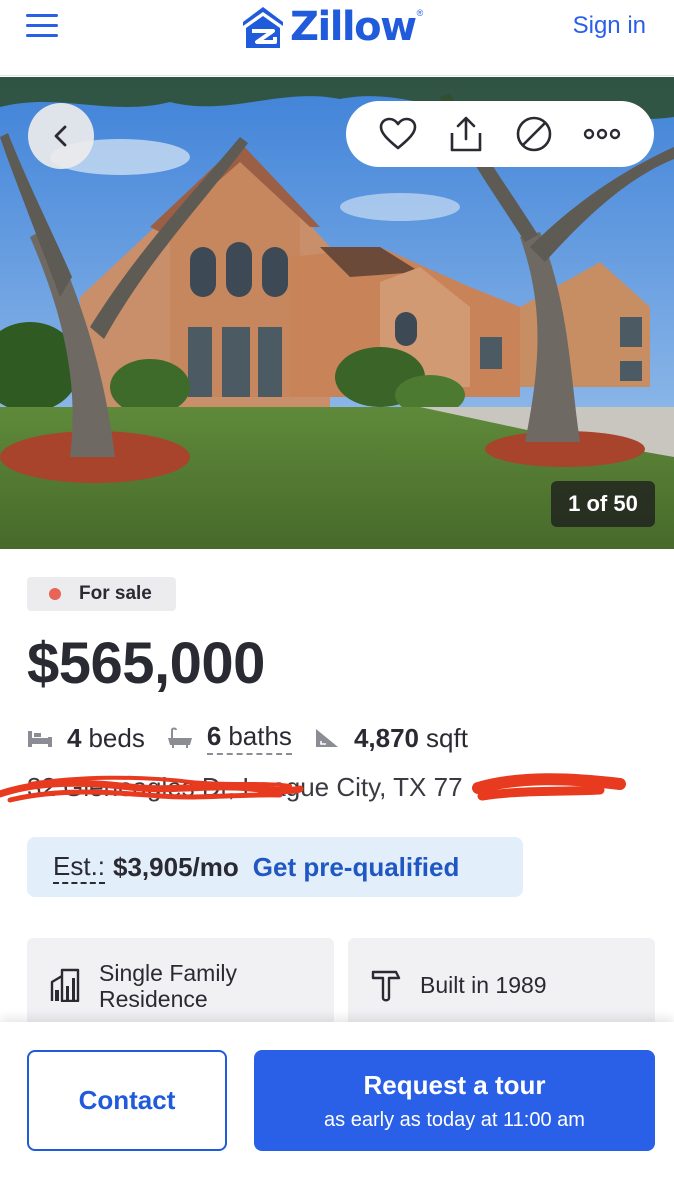 Image resolution: width=674 pixels, height=1200 pixels. What do you see at coordinates (420, 13) in the screenshot?
I see `logo-registered-mark: ®` at bounding box center [420, 13].